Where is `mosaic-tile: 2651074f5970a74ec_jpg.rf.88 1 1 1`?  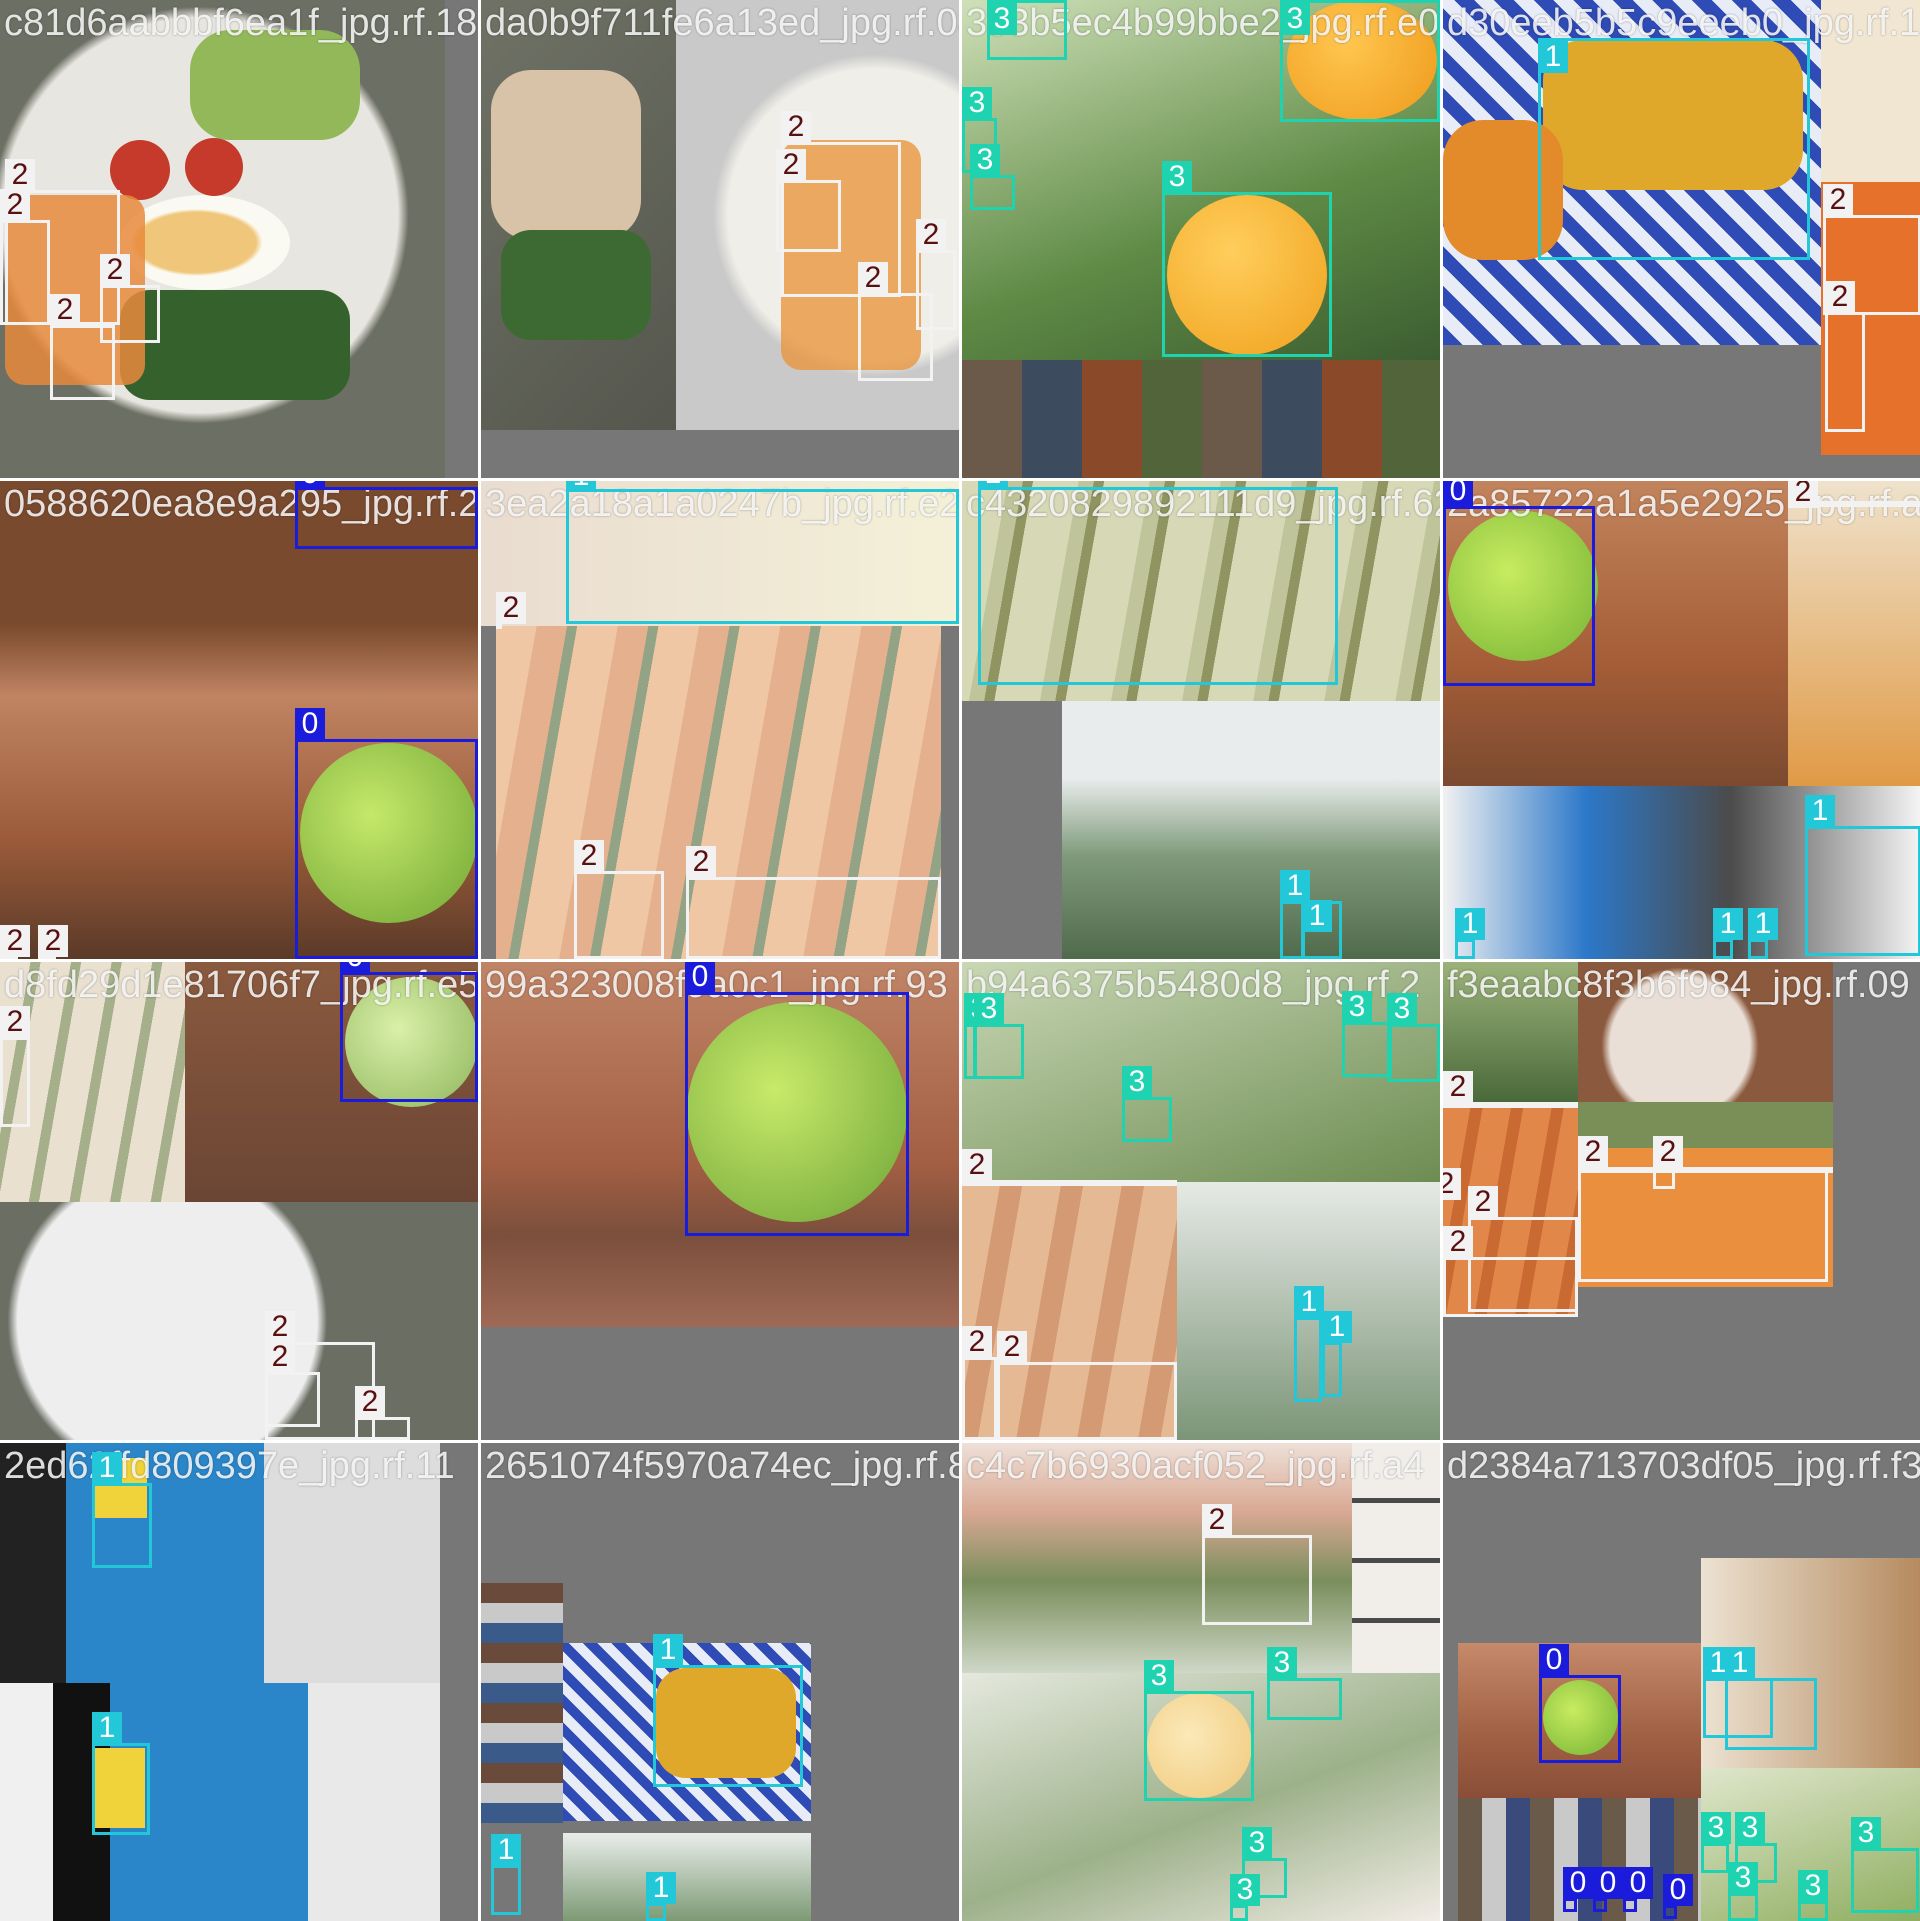 mosaic-tile: 2651074f5970a74ec_jpg.rf.88 1 1 1 is located at coordinates (720, 1682).